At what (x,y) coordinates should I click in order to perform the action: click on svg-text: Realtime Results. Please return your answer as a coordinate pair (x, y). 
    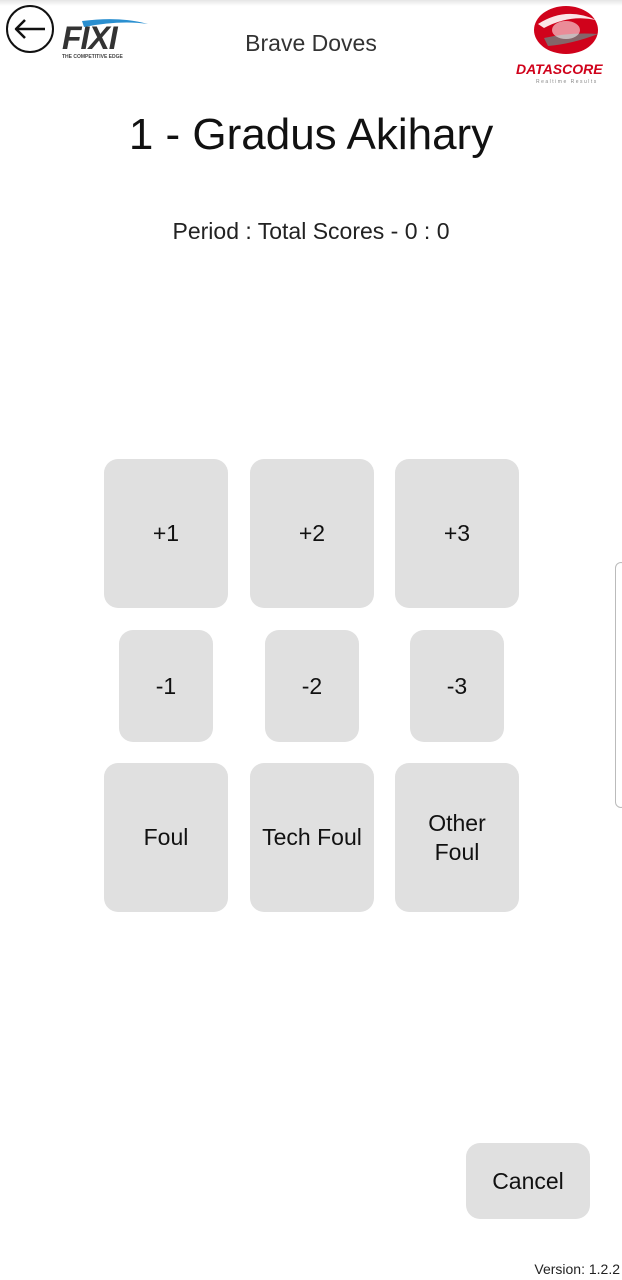
    Looking at the image, I should click on (567, 82).